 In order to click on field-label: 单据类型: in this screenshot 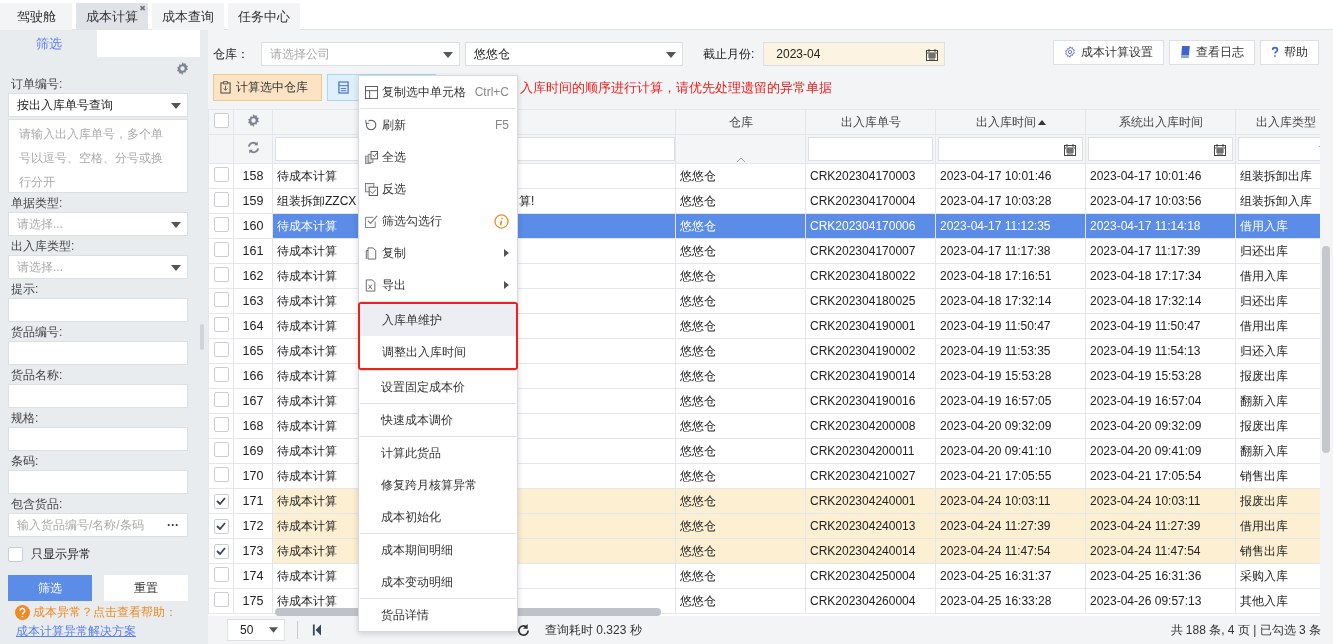, I will do `click(37, 203)`.